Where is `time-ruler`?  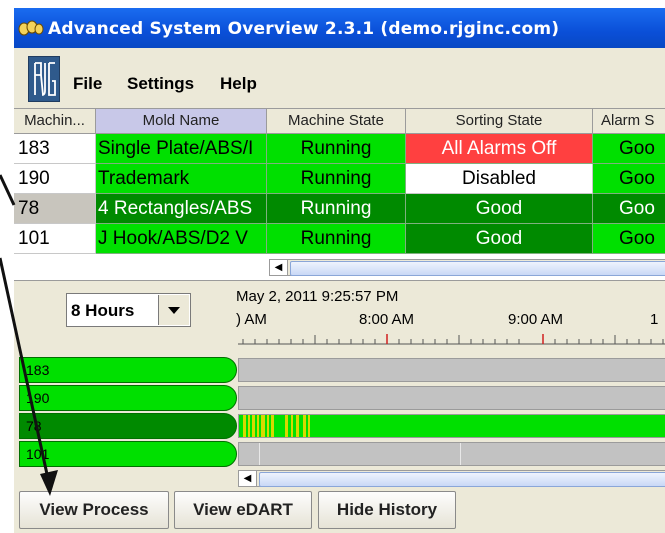 time-ruler is located at coordinates (451, 339).